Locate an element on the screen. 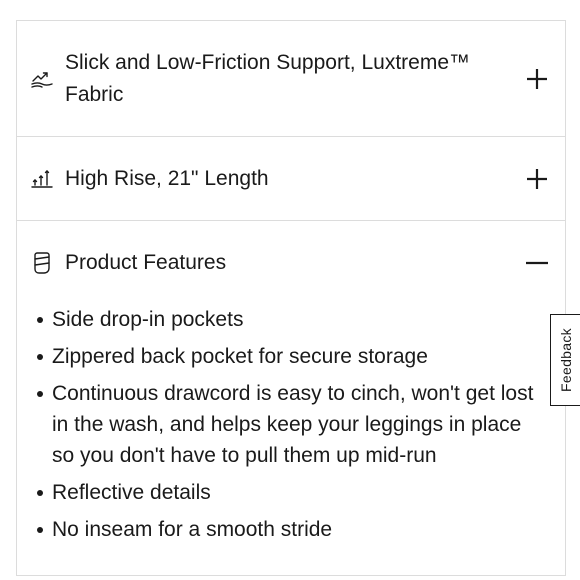  product-features-icon is located at coordinates (42, 263).